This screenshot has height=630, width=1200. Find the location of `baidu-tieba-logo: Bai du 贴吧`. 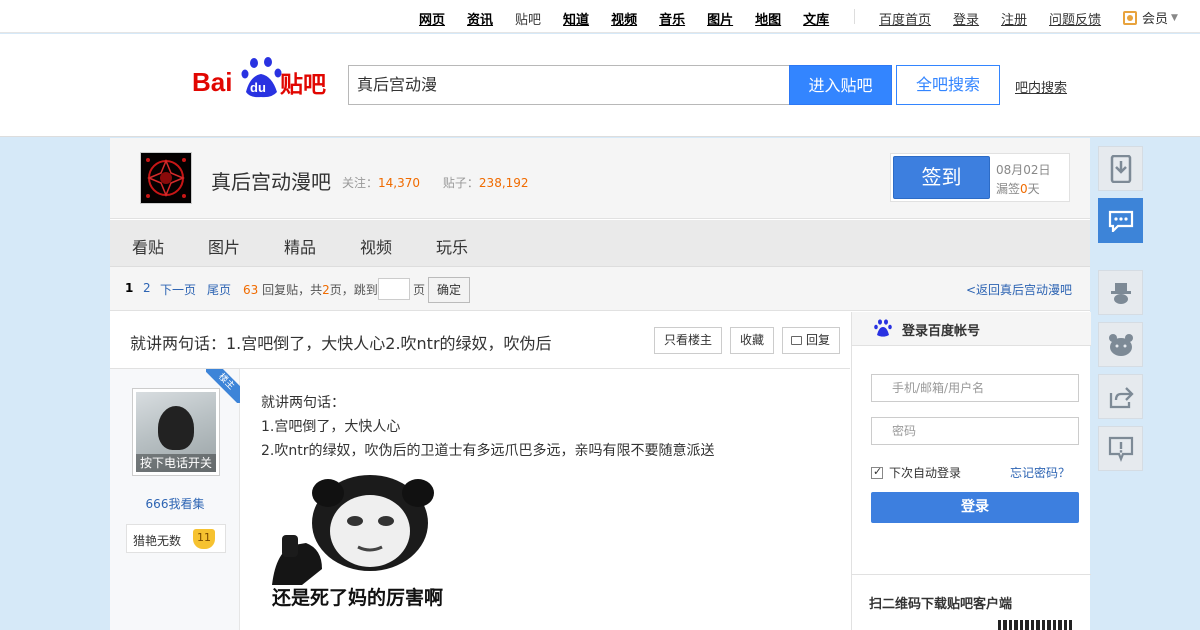

baidu-tieba-logo: Bai du 贴吧 is located at coordinates (262, 79).